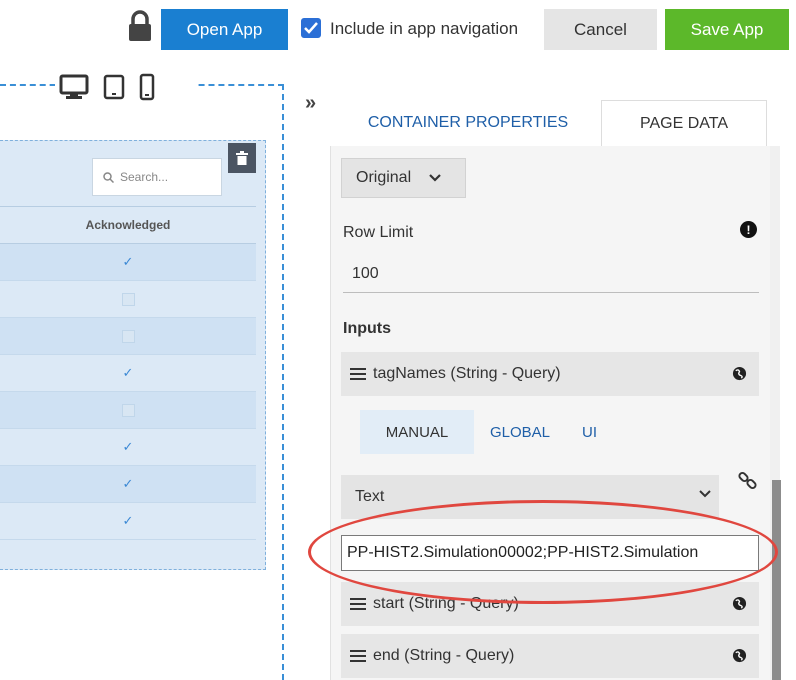  I want to click on column-header-acknowledged: Acknowledged, so click(128, 225).